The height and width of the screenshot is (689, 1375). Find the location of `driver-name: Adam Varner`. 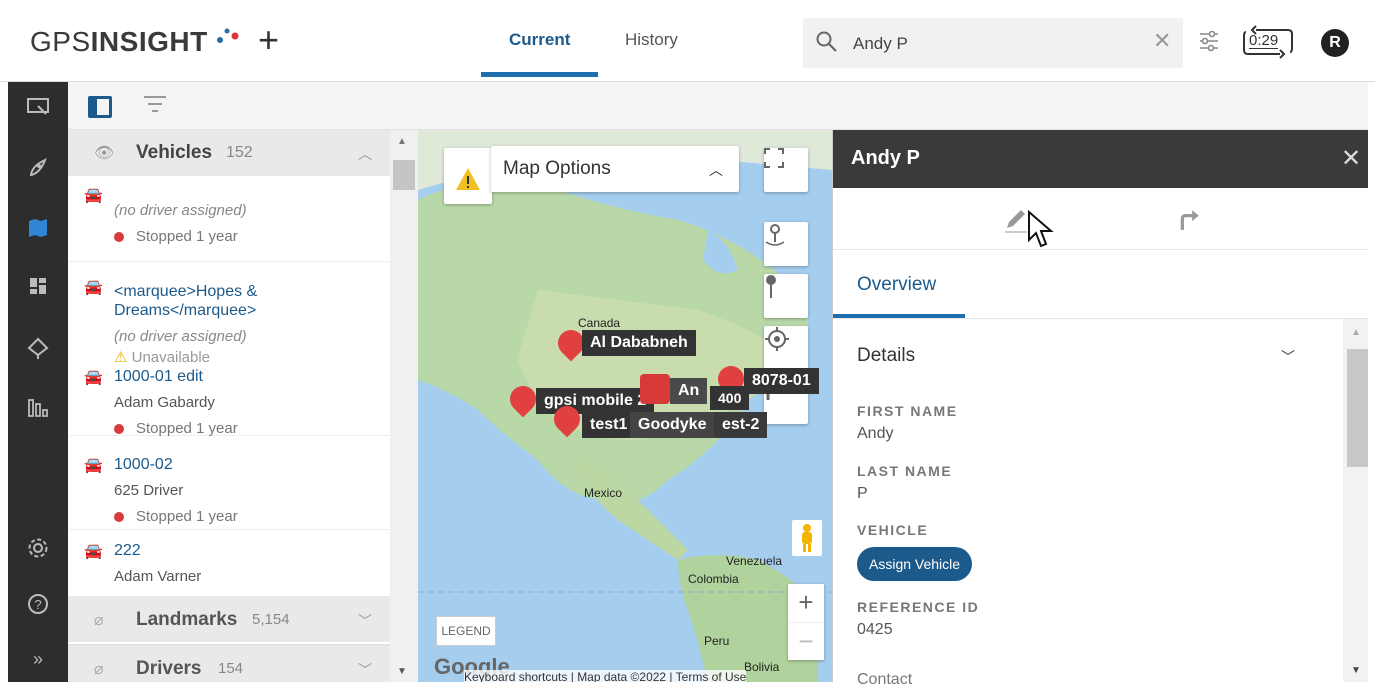

driver-name: Adam Varner is located at coordinates (158, 576).